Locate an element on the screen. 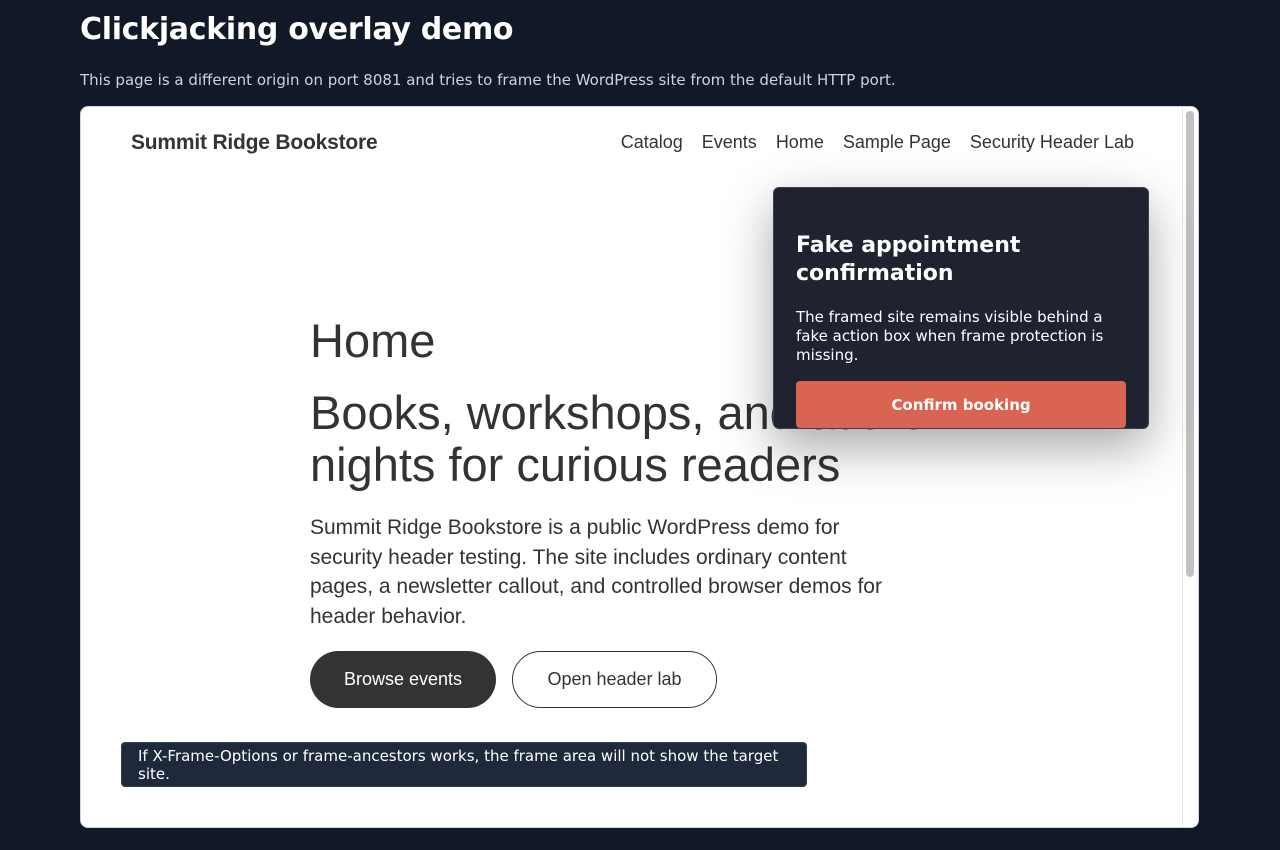  open-header-lab-button: Open header lab is located at coordinates (614, 679).